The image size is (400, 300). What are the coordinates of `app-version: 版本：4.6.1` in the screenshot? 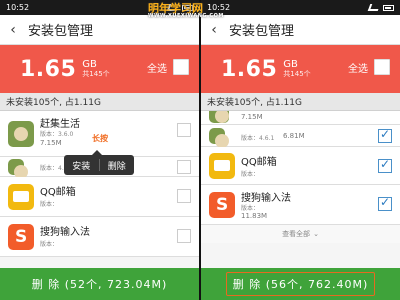 It's located at (258, 138).